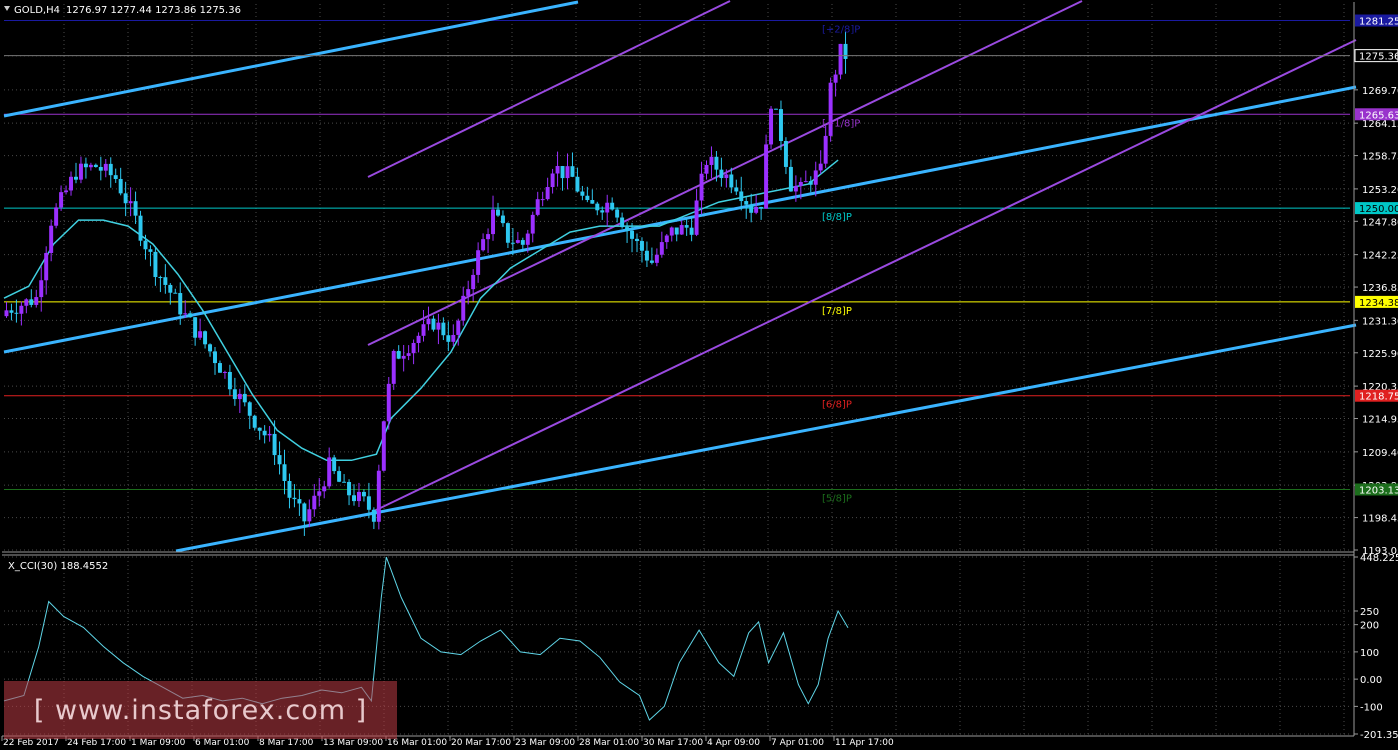 The image size is (1398, 750). What do you see at coordinates (31, 743) in the screenshot?
I see `time-tick-label: 22 Feb 2017` at bounding box center [31, 743].